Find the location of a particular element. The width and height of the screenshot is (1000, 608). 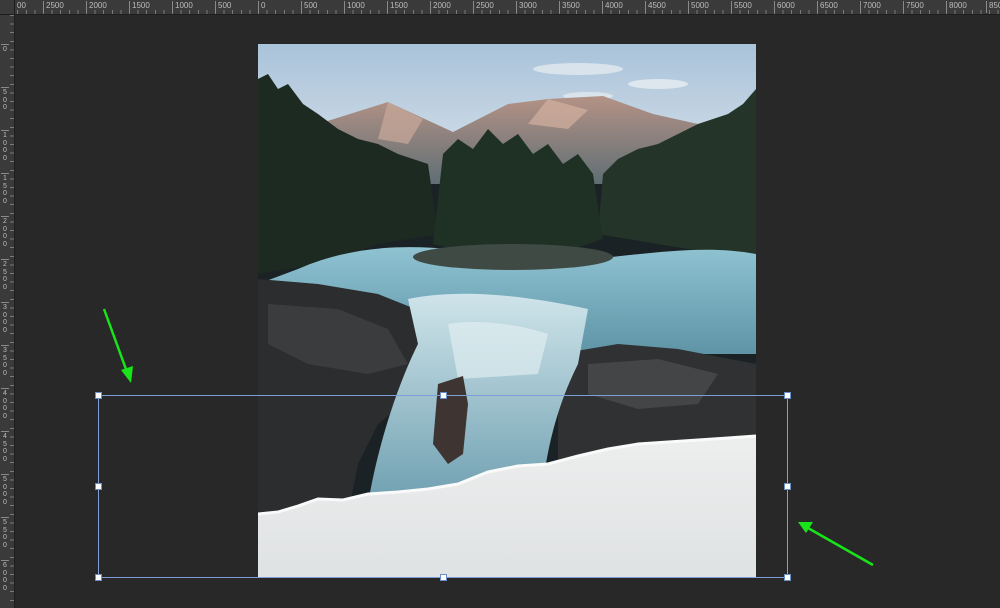

ruler-origin is located at coordinates (7, 7).